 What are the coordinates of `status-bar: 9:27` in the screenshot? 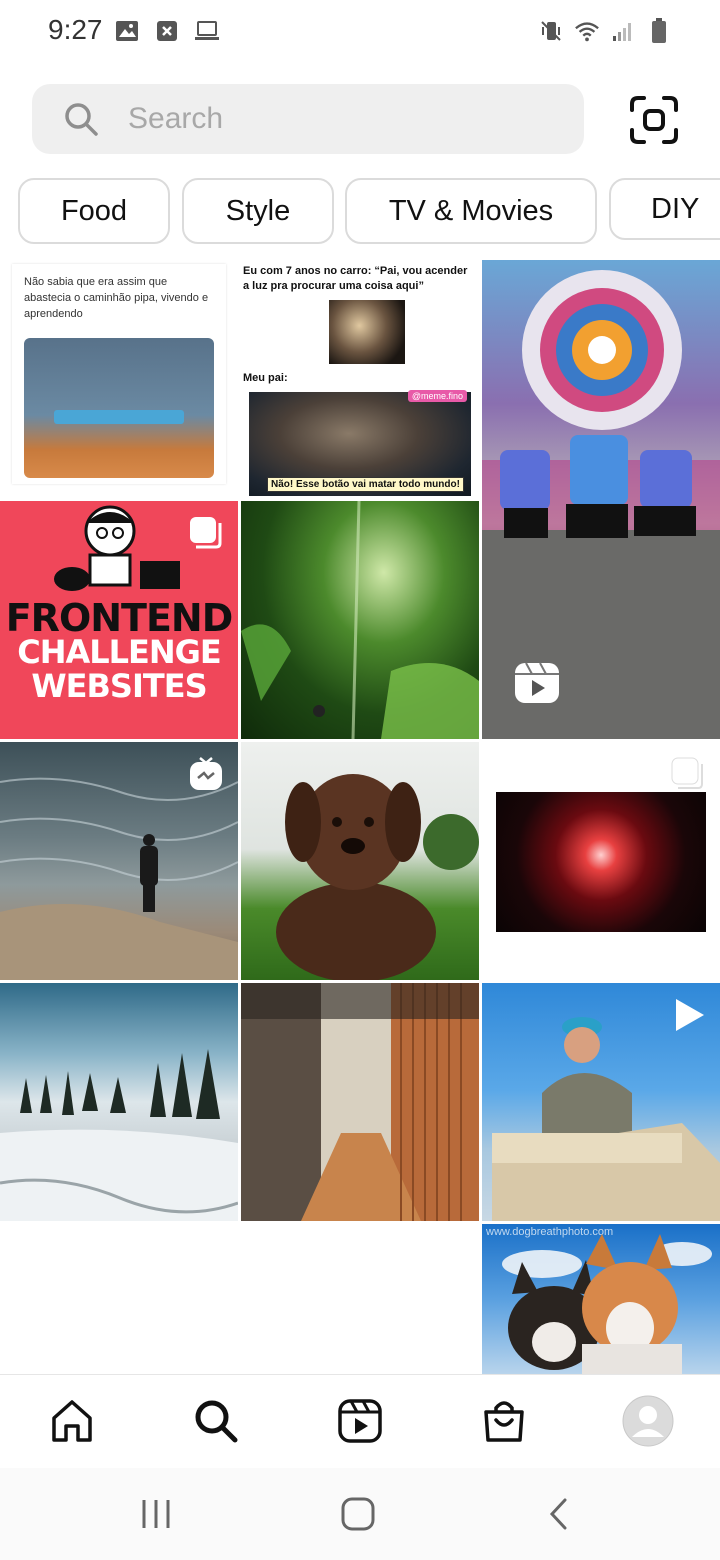 It's located at (360, 32).